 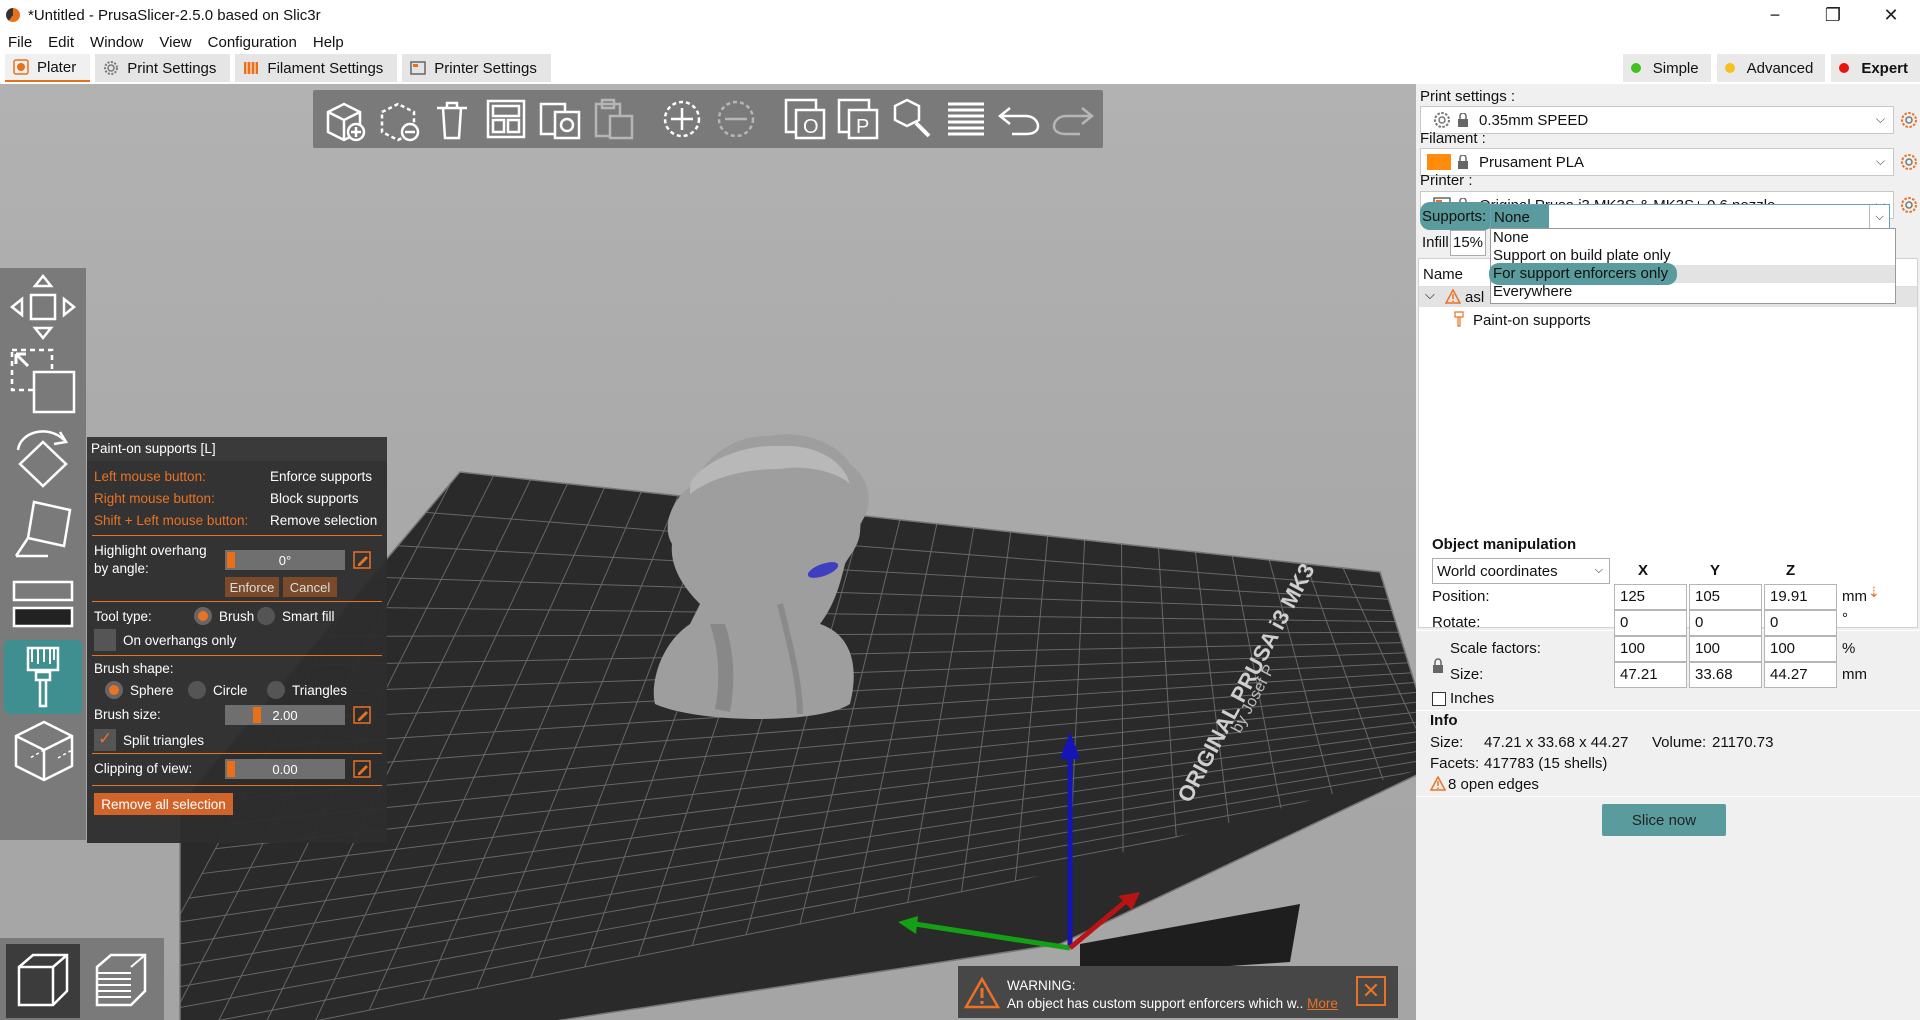 I want to click on filament-color-swatch, so click(x=1439, y=162).